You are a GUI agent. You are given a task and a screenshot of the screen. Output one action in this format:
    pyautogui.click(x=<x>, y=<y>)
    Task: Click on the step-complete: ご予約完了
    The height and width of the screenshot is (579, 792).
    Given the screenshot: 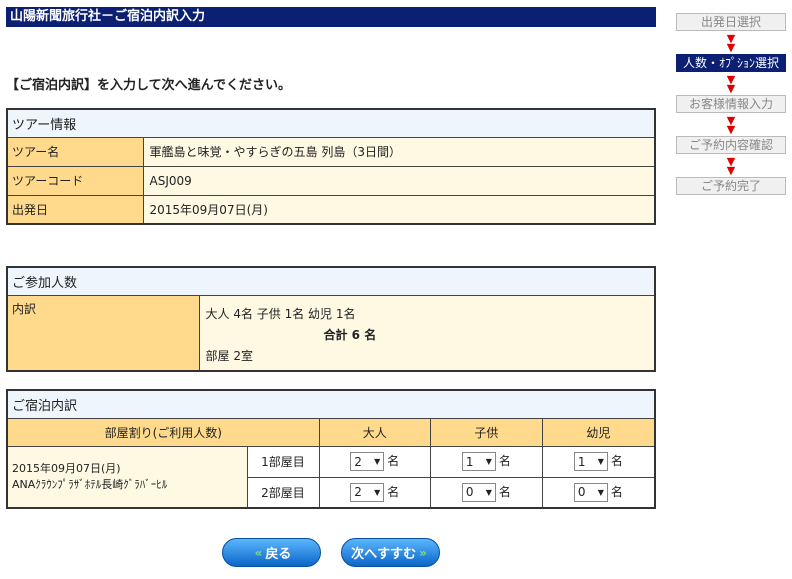 What is the action you would take?
    pyautogui.click(x=731, y=186)
    